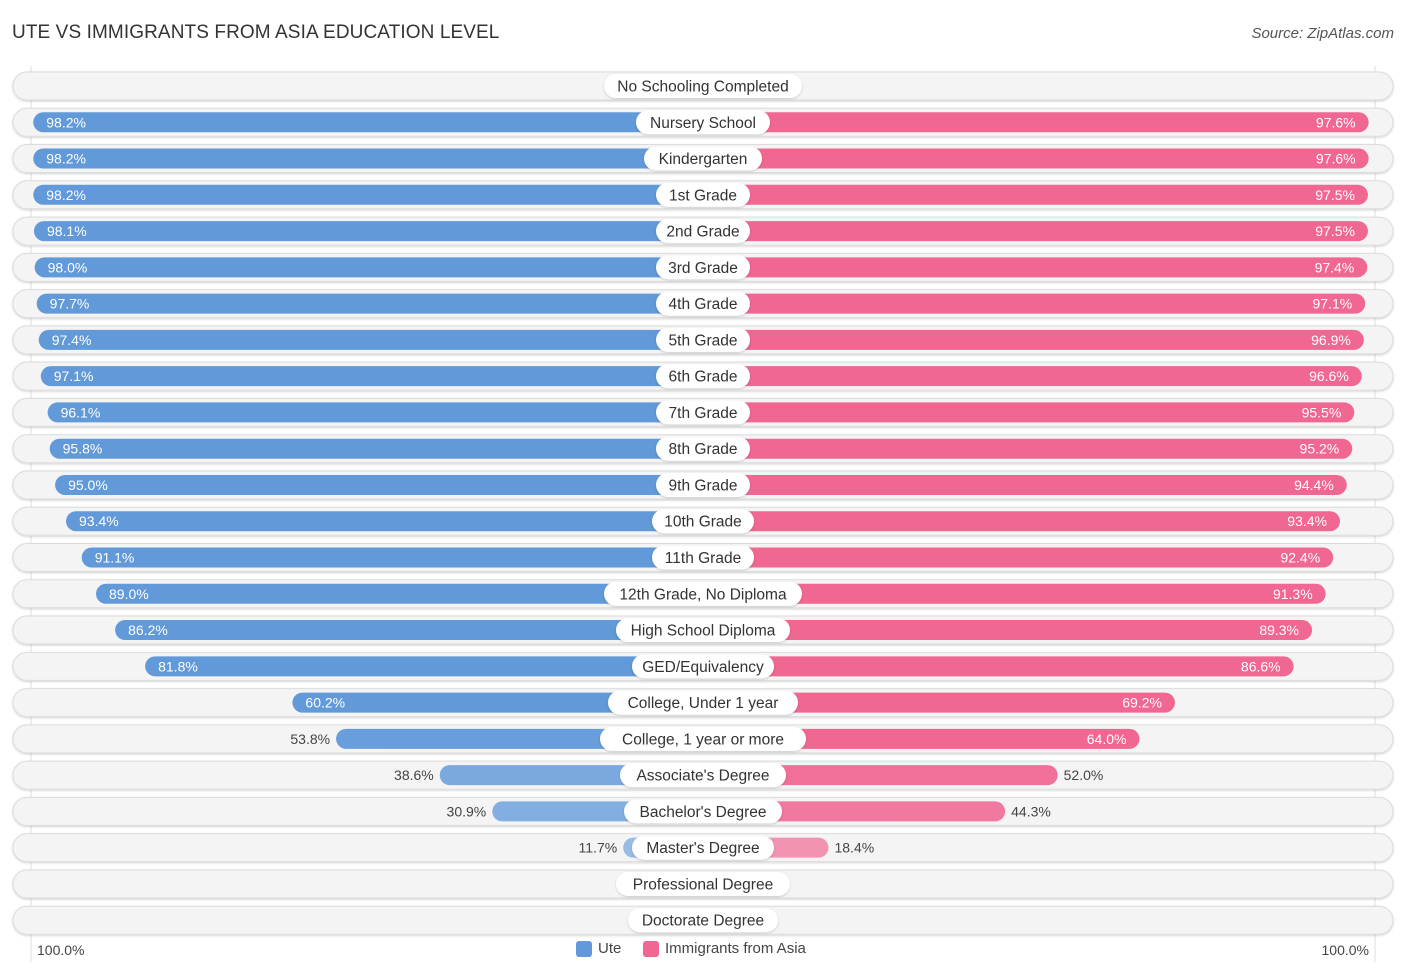 The height and width of the screenshot is (975, 1406). I want to click on category-label: Associate's Degree, so click(702, 776).